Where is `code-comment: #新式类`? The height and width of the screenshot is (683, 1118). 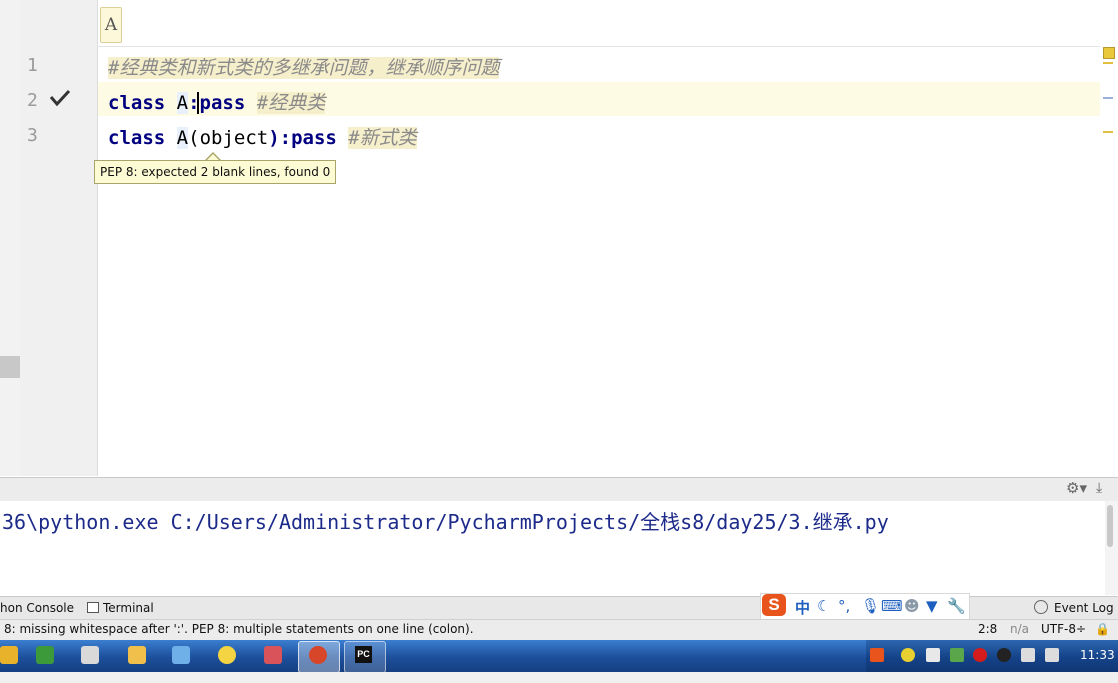
code-comment: #新式类 is located at coordinates (382, 138).